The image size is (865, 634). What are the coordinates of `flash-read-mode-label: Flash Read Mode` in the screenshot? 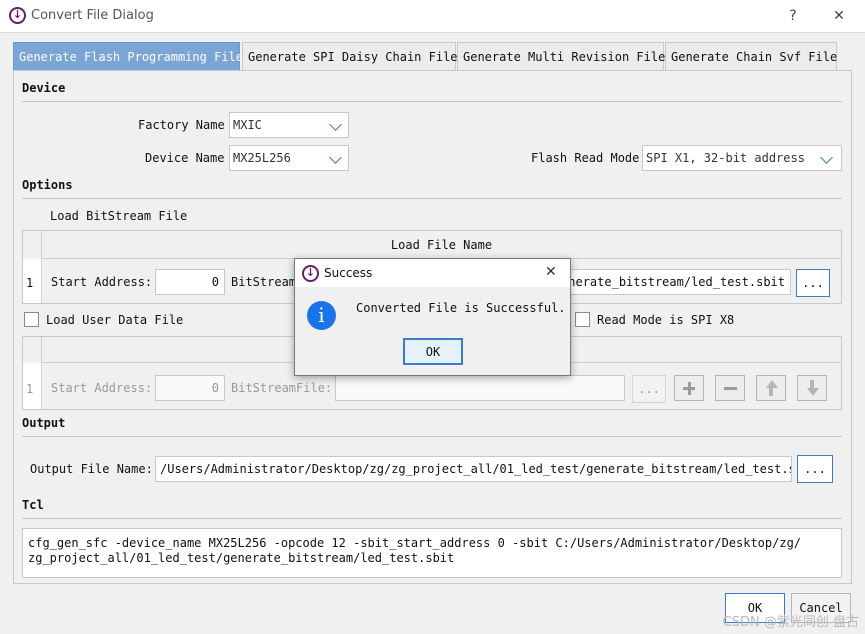 It's located at (585, 158).